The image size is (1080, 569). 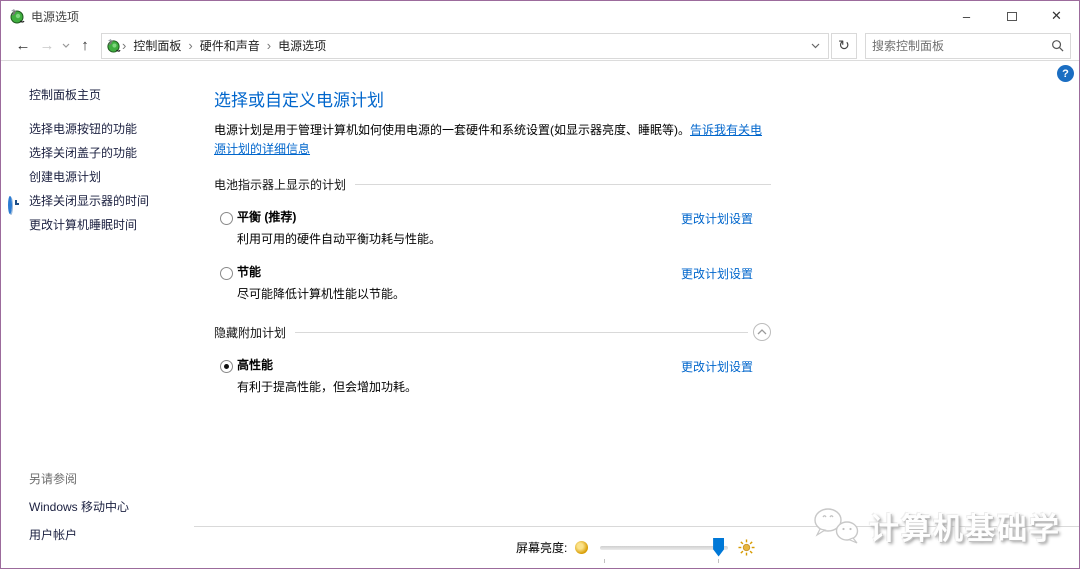 What do you see at coordinates (65, 177) in the screenshot?
I see `sidebar-item-label: 创建电源计划` at bounding box center [65, 177].